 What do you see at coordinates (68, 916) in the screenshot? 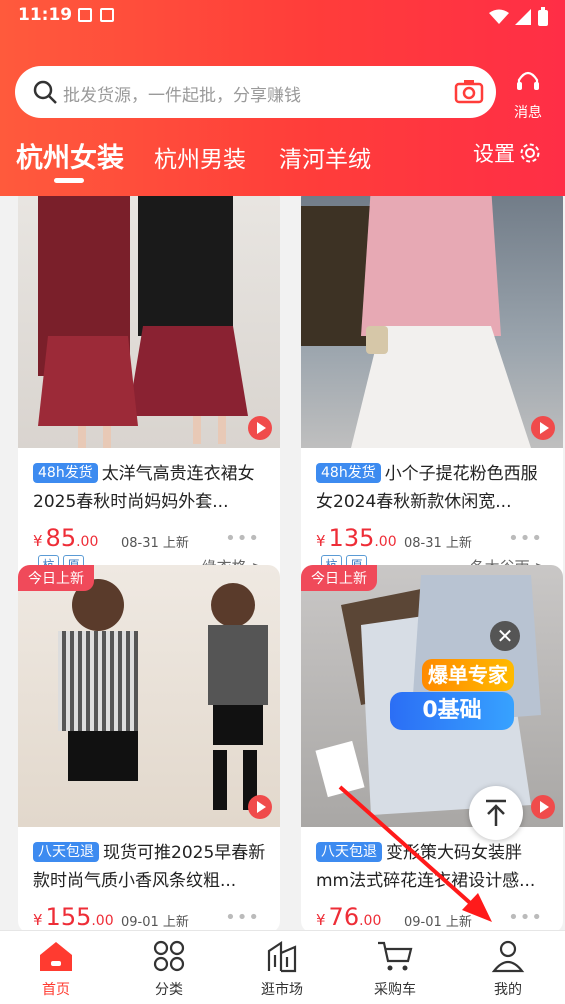
I see `price-integer: 155` at bounding box center [68, 916].